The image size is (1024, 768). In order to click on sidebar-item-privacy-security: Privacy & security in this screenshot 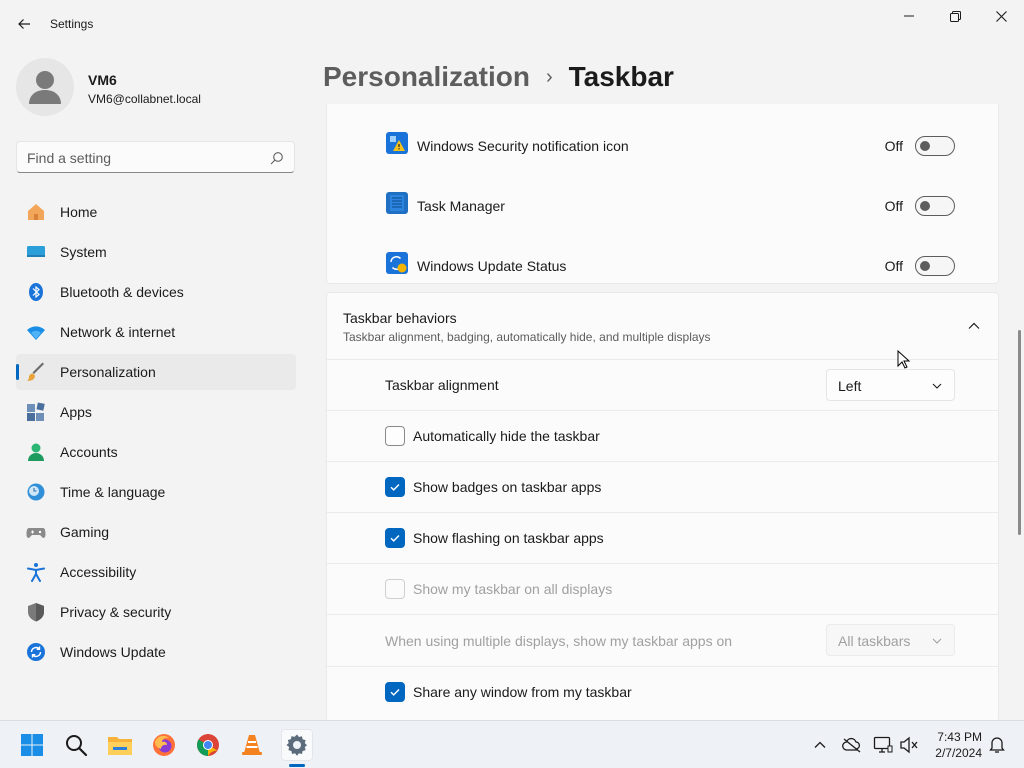, I will do `click(156, 612)`.